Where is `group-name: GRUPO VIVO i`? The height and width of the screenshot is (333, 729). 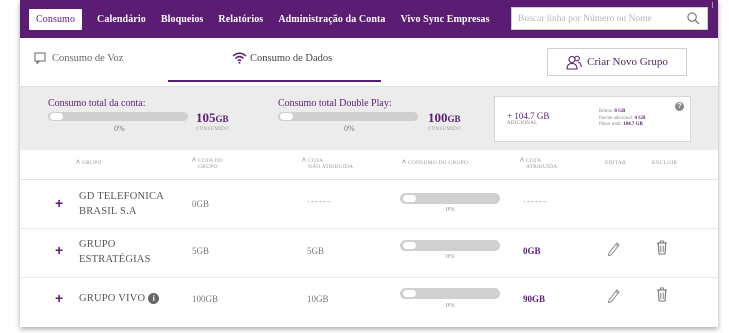
group-name: GRUPO VIVO i is located at coordinates (119, 298).